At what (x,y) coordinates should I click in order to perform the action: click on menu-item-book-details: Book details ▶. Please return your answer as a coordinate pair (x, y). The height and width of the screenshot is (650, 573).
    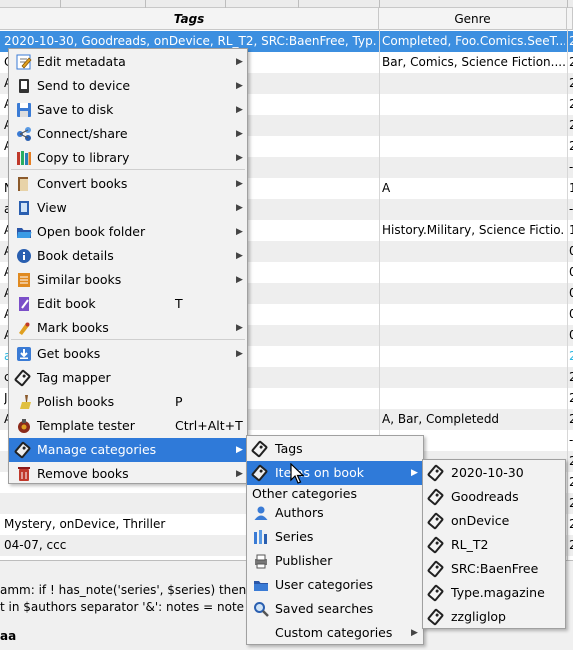
    Looking at the image, I should click on (128, 256).